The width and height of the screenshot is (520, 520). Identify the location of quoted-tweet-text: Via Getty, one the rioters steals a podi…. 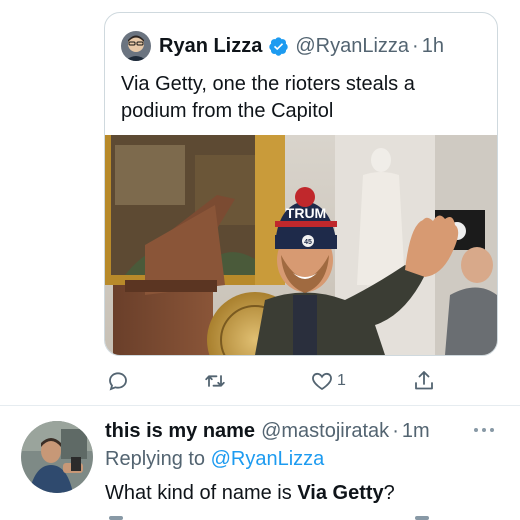
(268, 97).